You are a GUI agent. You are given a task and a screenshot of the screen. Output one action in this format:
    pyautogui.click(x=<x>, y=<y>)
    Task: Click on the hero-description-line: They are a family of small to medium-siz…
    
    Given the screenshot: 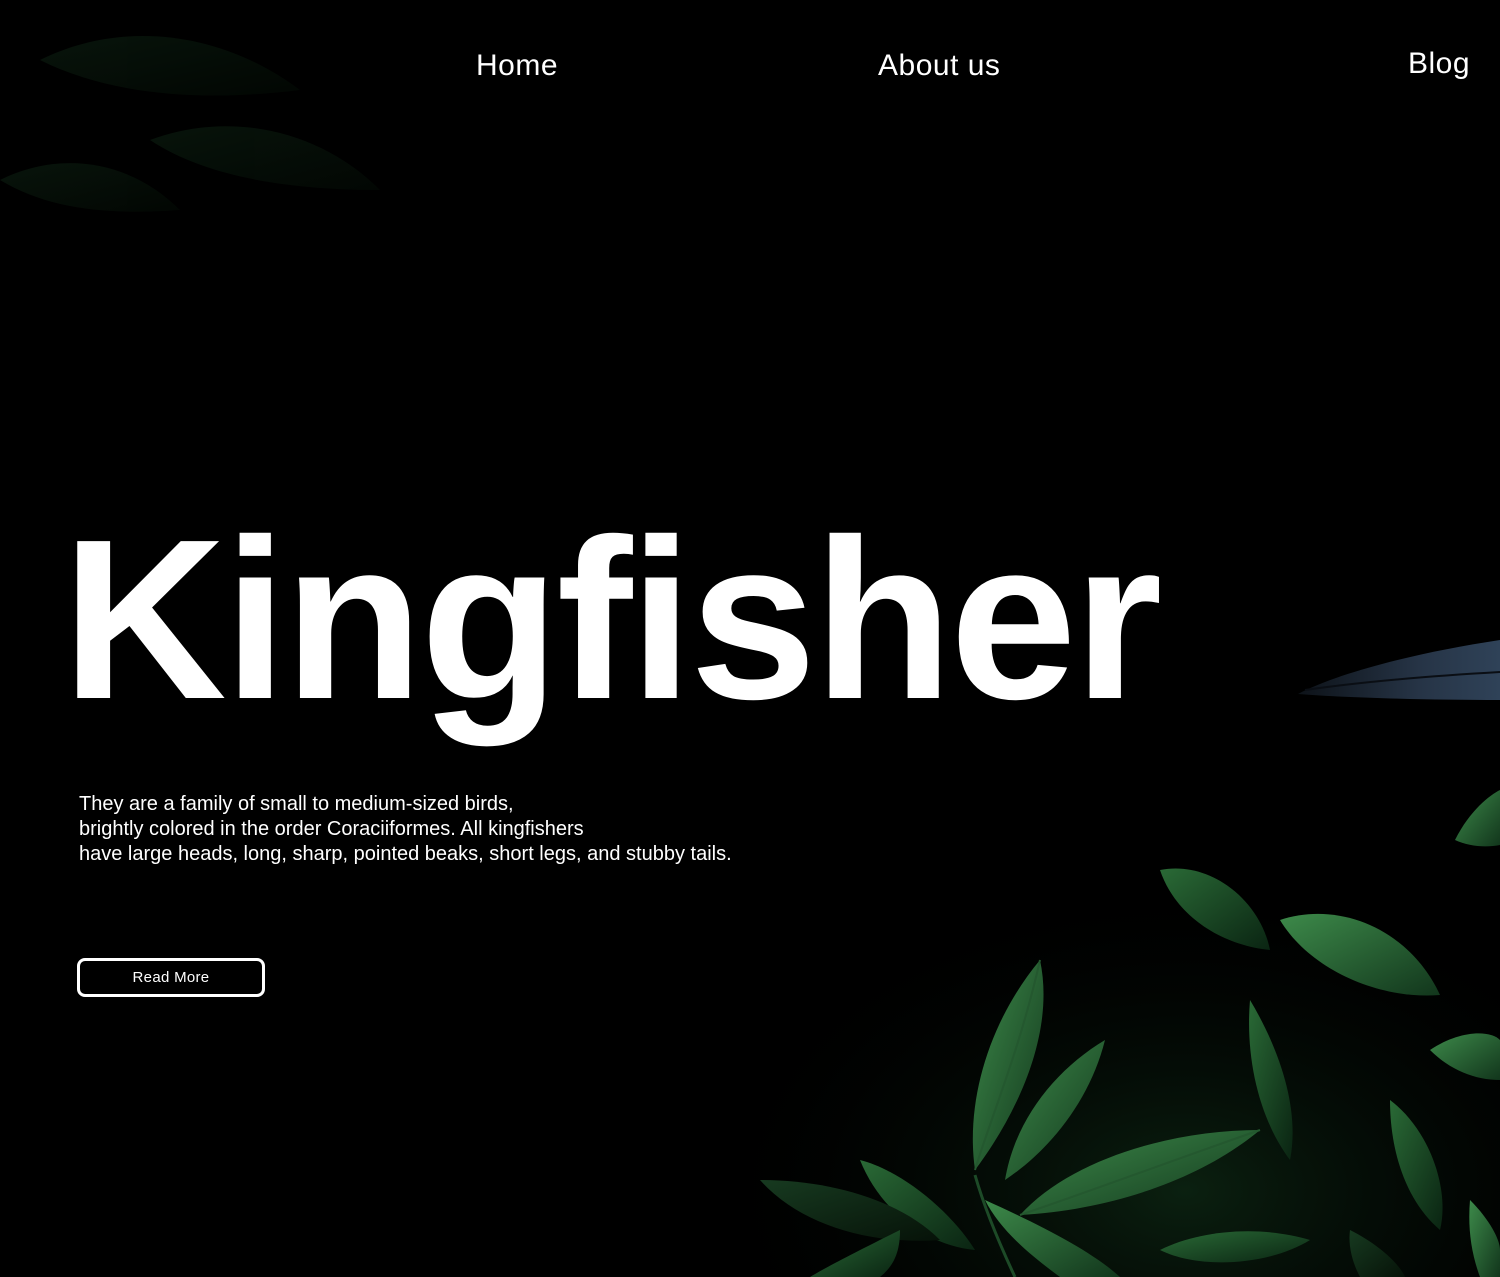 What is the action you would take?
    pyautogui.click(x=296, y=804)
    